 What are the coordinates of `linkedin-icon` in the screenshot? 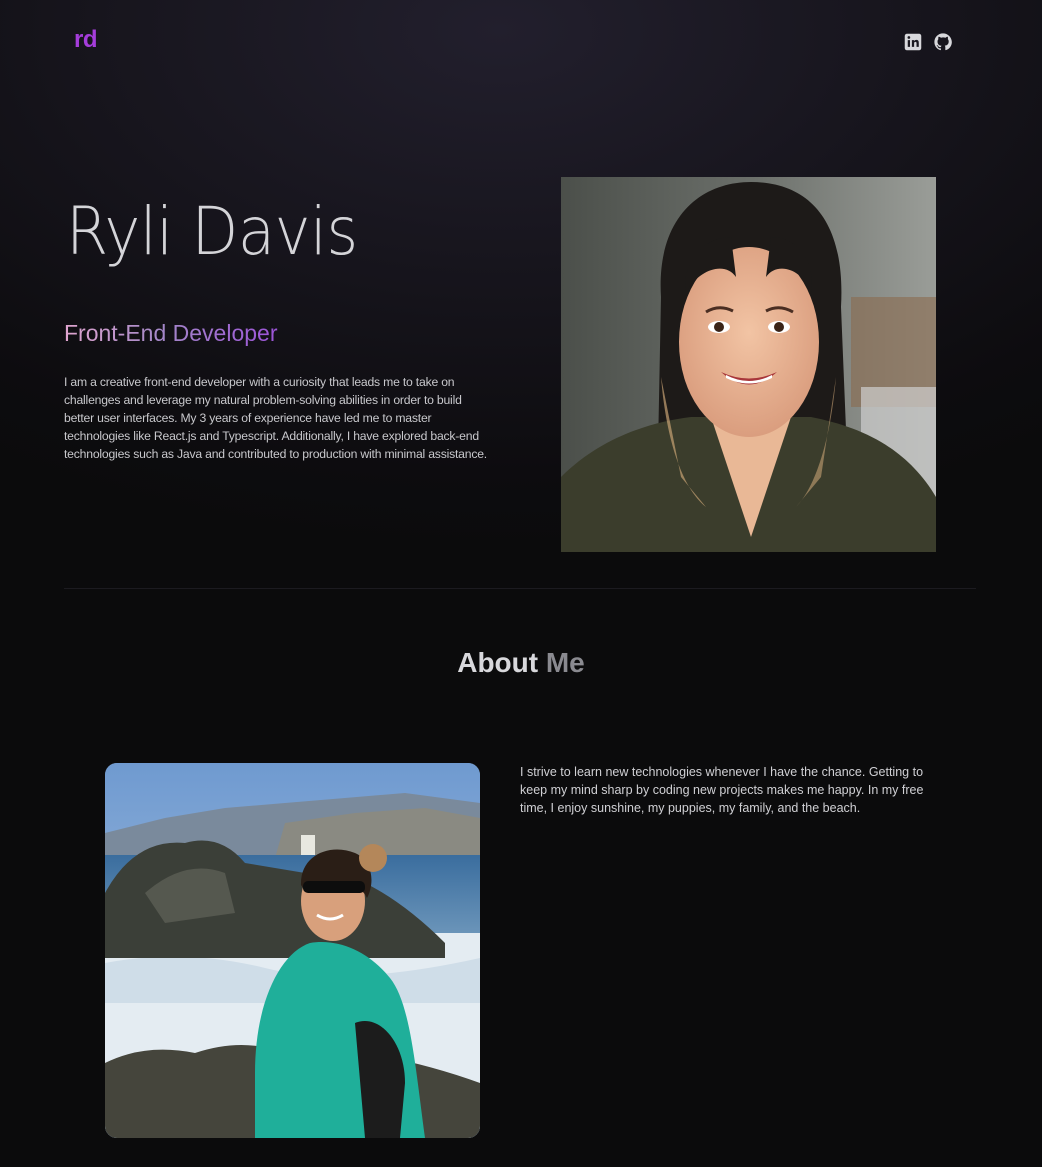 It's located at (913, 42).